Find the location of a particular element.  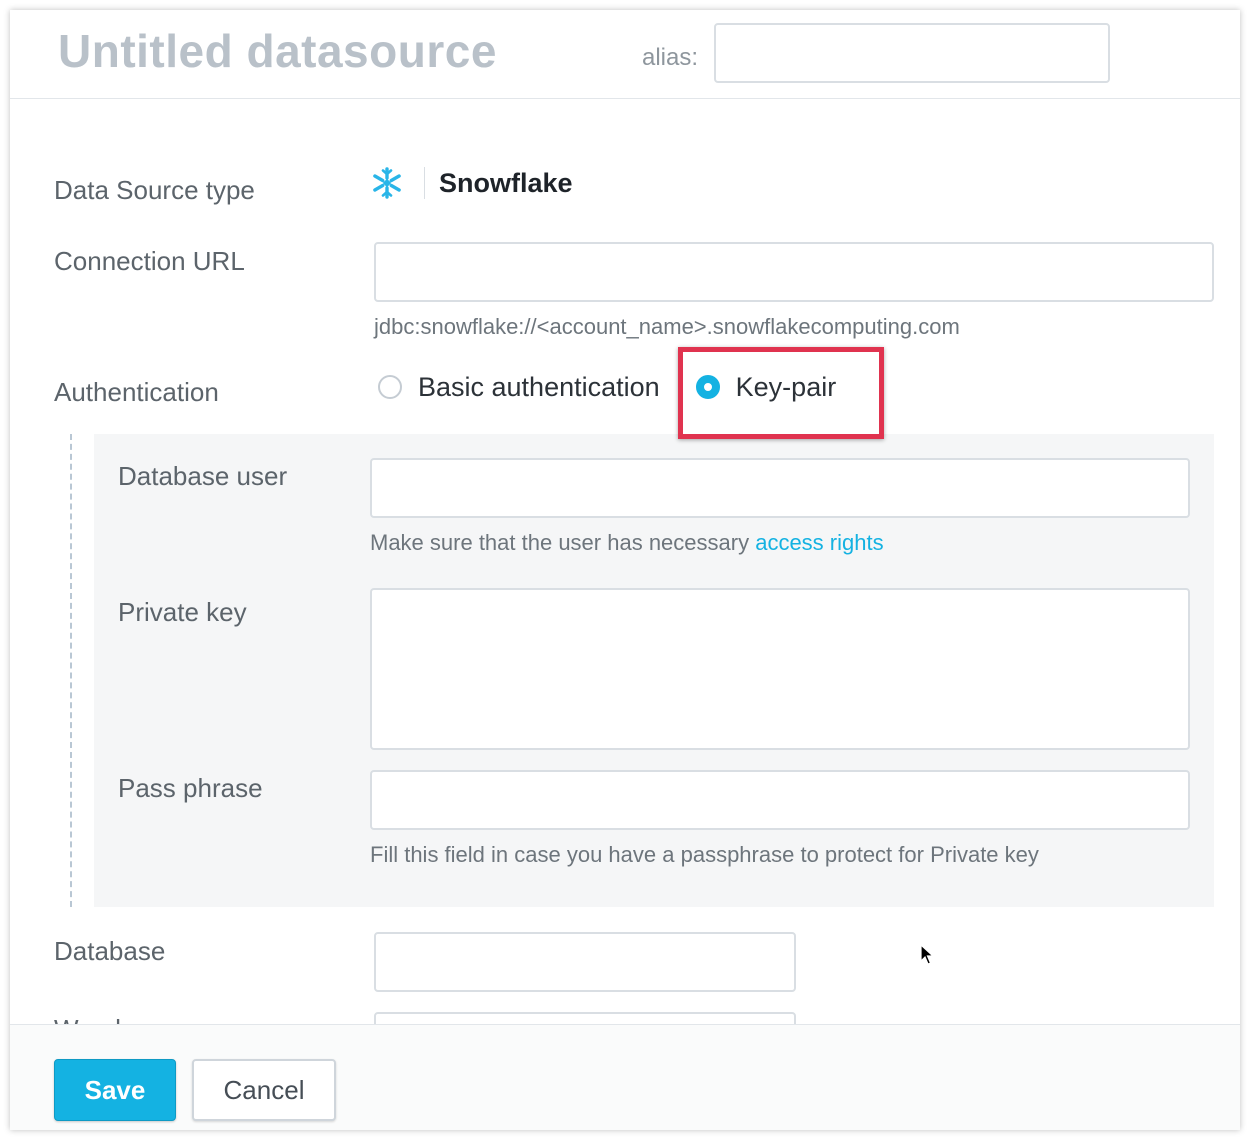

radio-unchecked-icon is located at coordinates (390, 387).